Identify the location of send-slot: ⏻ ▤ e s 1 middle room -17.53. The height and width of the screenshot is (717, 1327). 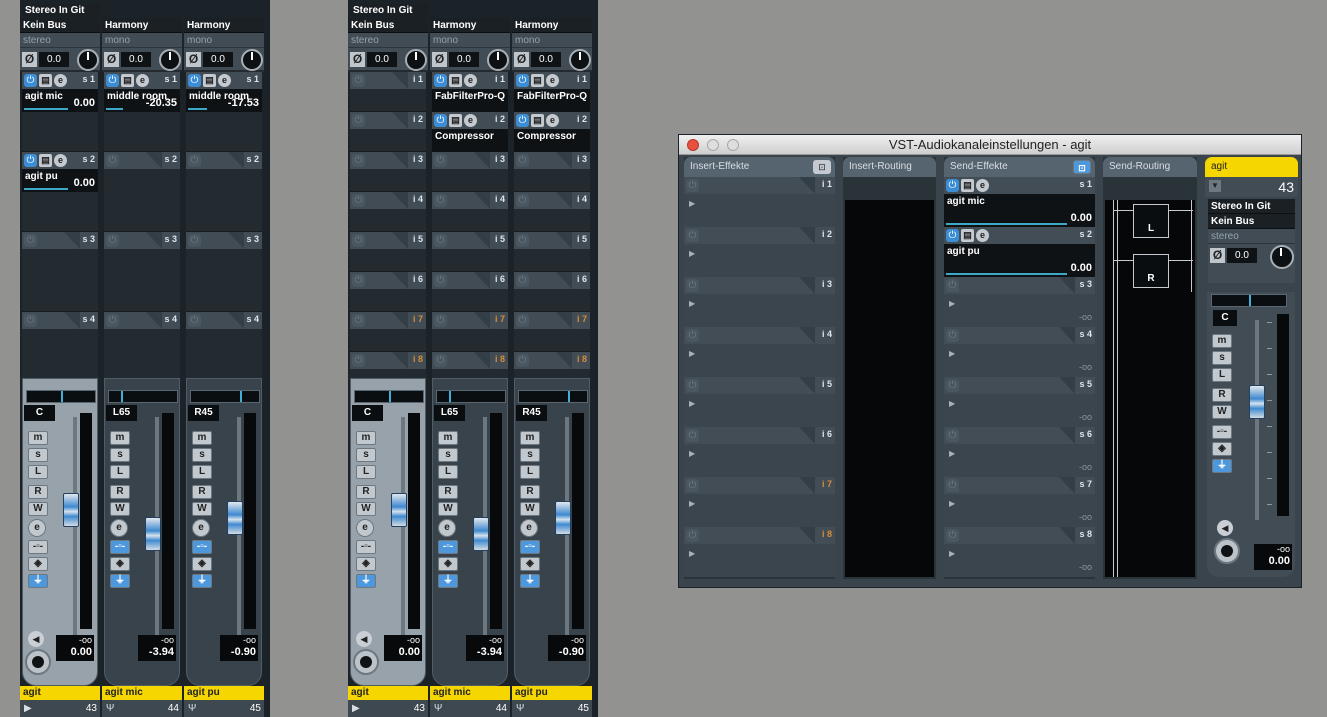
(224, 112).